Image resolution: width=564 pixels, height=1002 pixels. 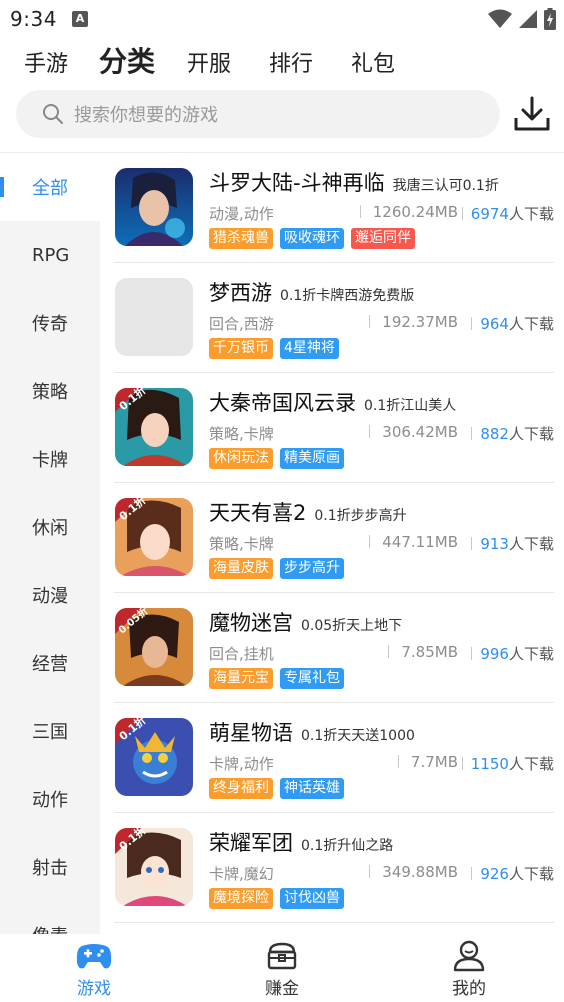 I want to click on game-name: 大秦帝国风云录, so click(x=282, y=403).